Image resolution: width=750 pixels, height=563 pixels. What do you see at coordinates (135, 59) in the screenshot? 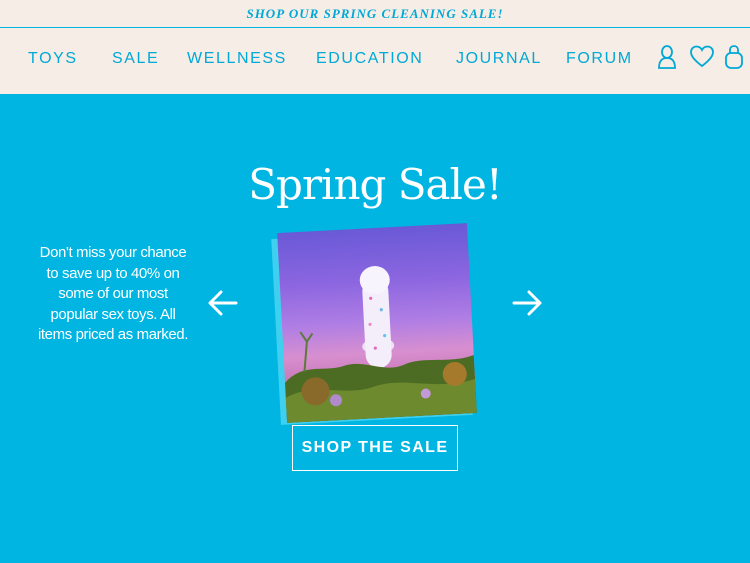
I see `nav-item-sale: SALE` at bounding box center [135, 59].